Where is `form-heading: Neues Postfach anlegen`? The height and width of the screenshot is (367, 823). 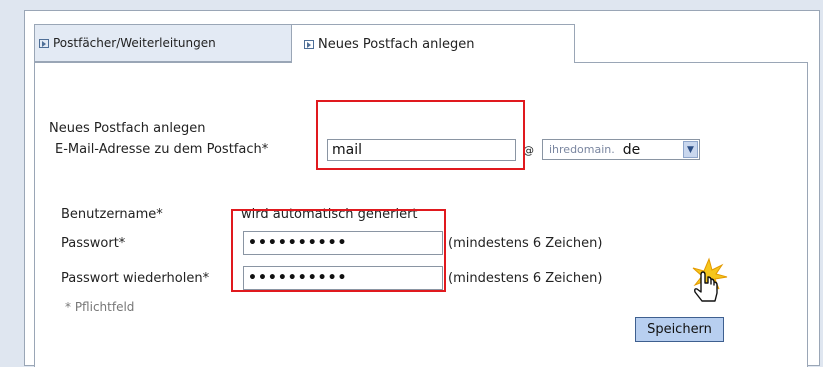 form-heading: Neues Postfach anlegen is located at coordinates (127, 128).